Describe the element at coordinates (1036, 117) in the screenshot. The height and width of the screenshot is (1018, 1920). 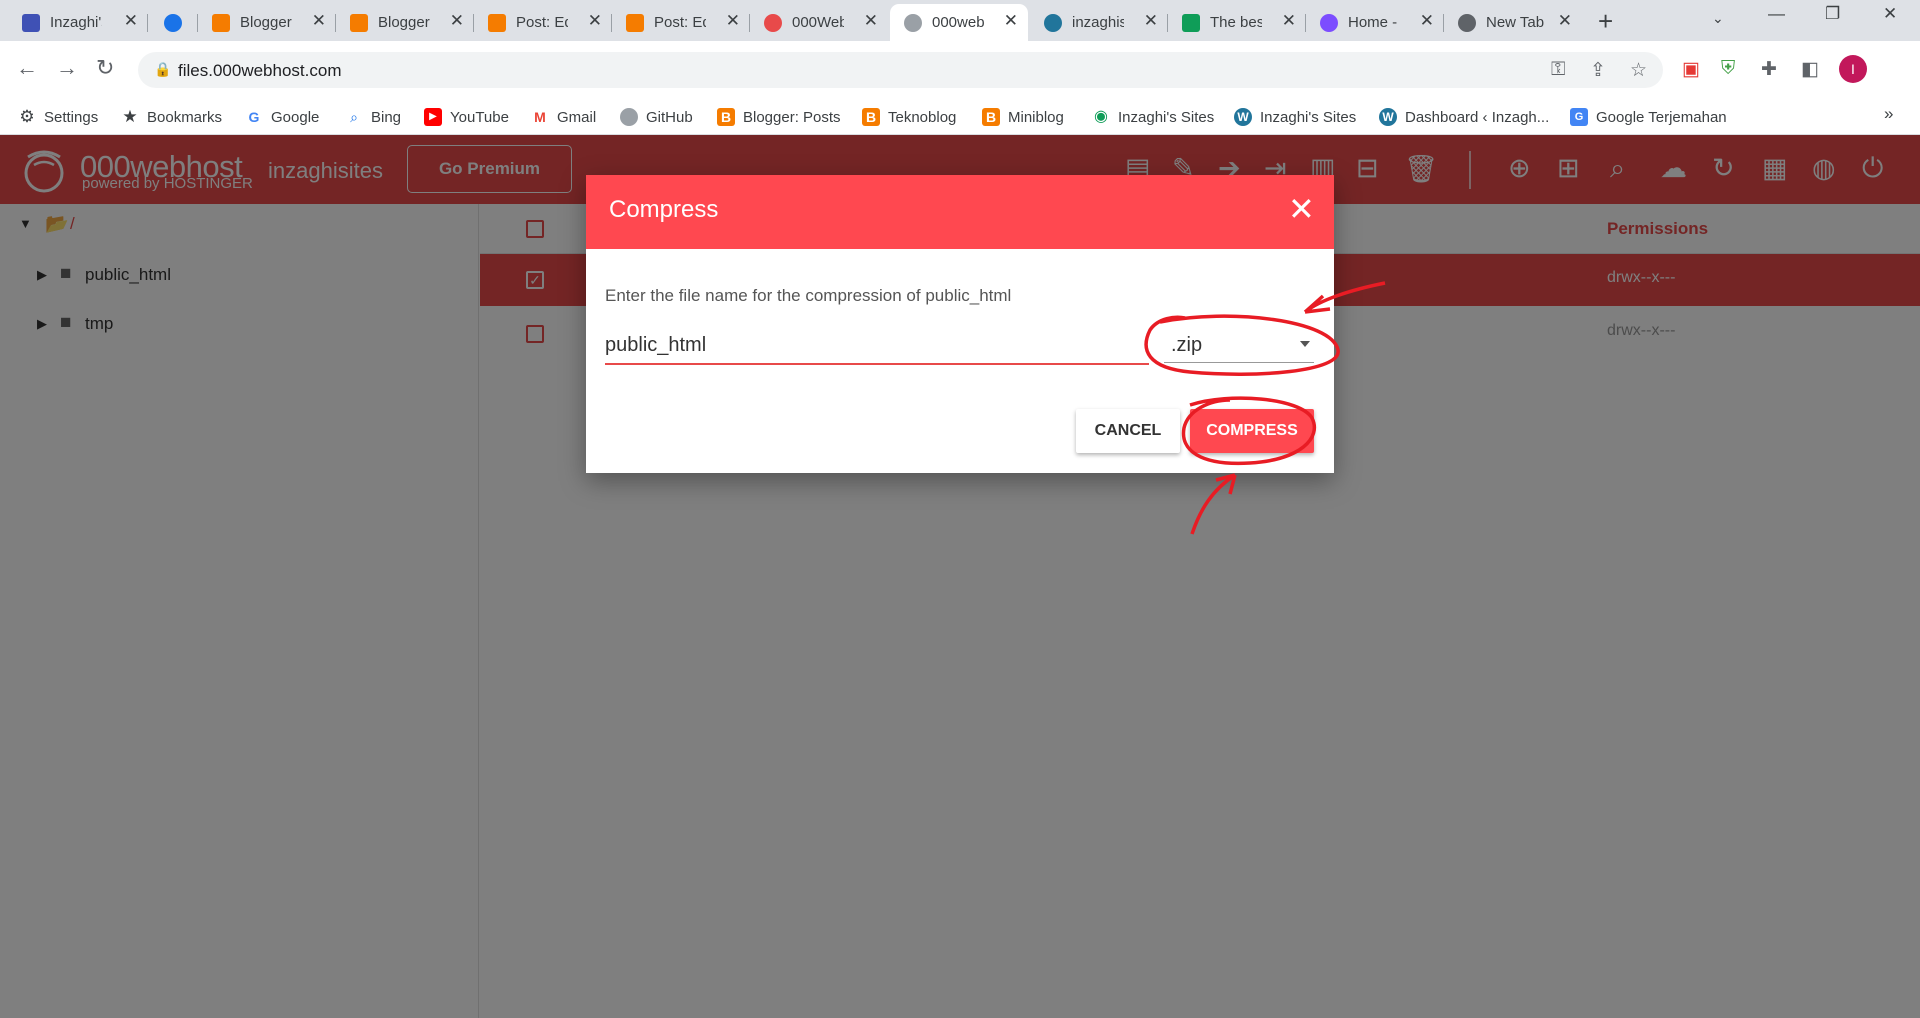
I see `bookmark-label: Miniblog` at that location.